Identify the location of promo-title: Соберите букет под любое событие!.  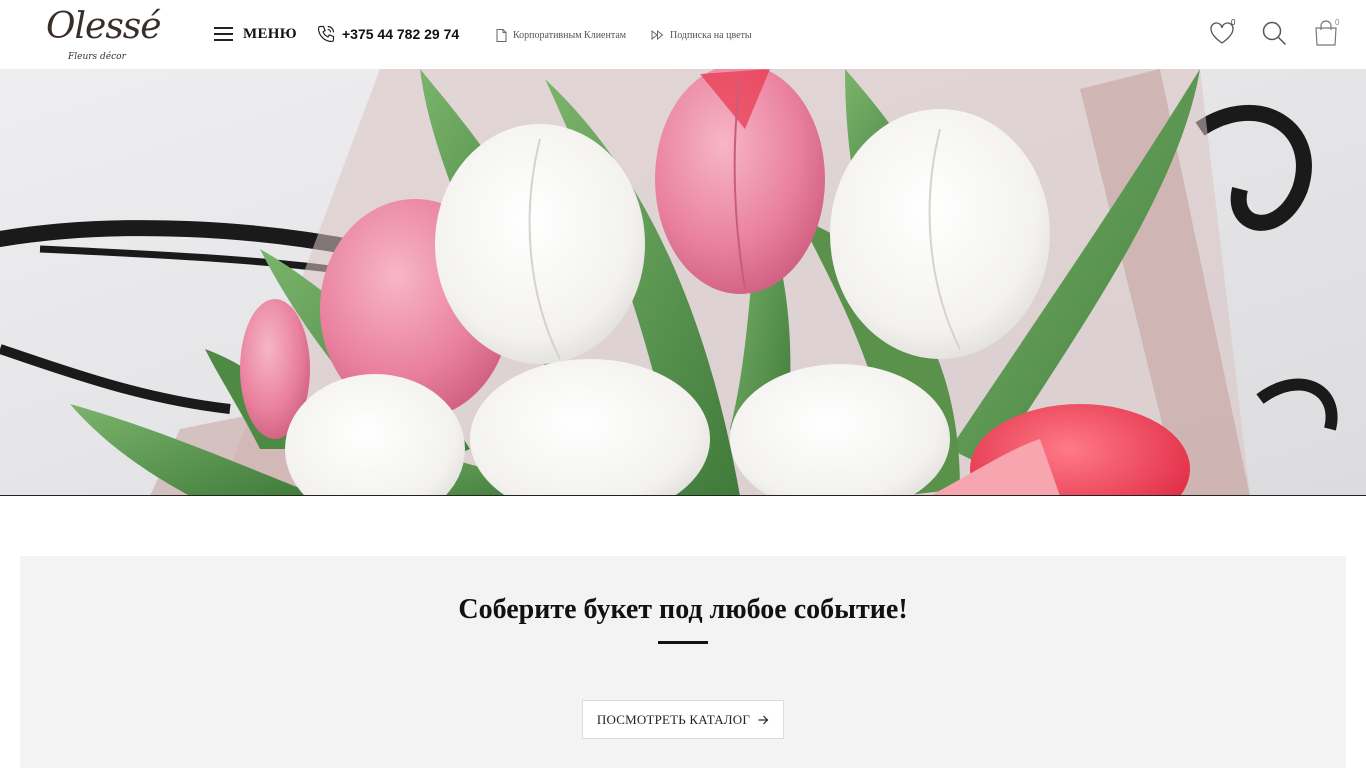
(683, 609).